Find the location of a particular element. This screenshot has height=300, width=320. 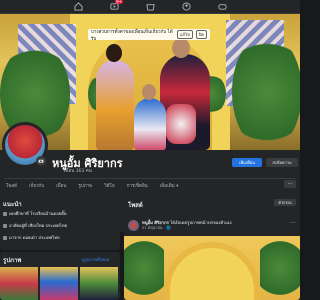

see-all-photos-link: ดูรูปภาพทั้งหมด is located at coordinates (95, 259).